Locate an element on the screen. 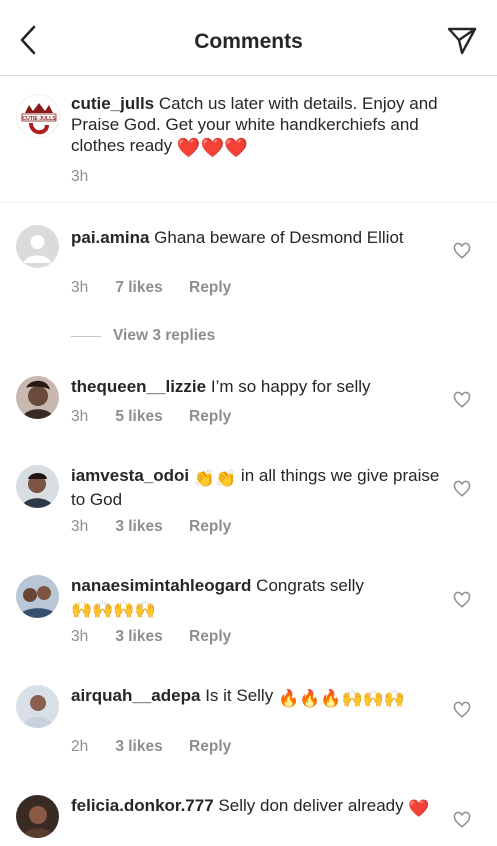  avatar: CUTIE JULLS is located at coordinates (38, 116).